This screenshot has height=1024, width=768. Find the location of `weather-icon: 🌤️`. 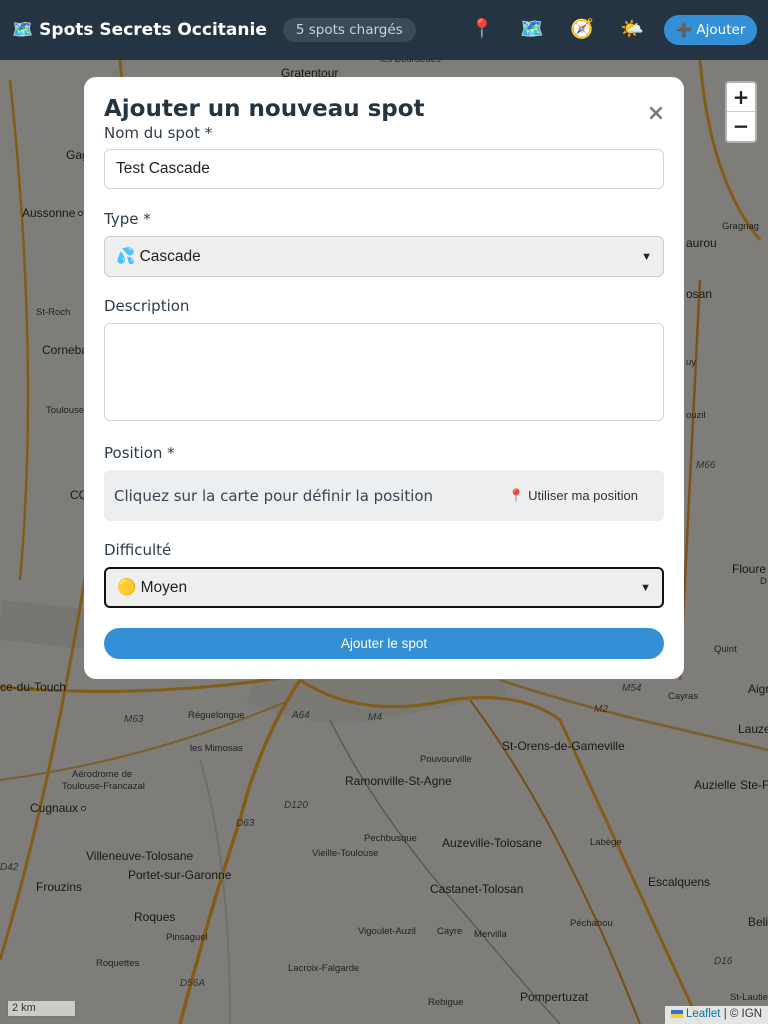

weather-icon: 🌤️ is located at coordinates (632, 30).